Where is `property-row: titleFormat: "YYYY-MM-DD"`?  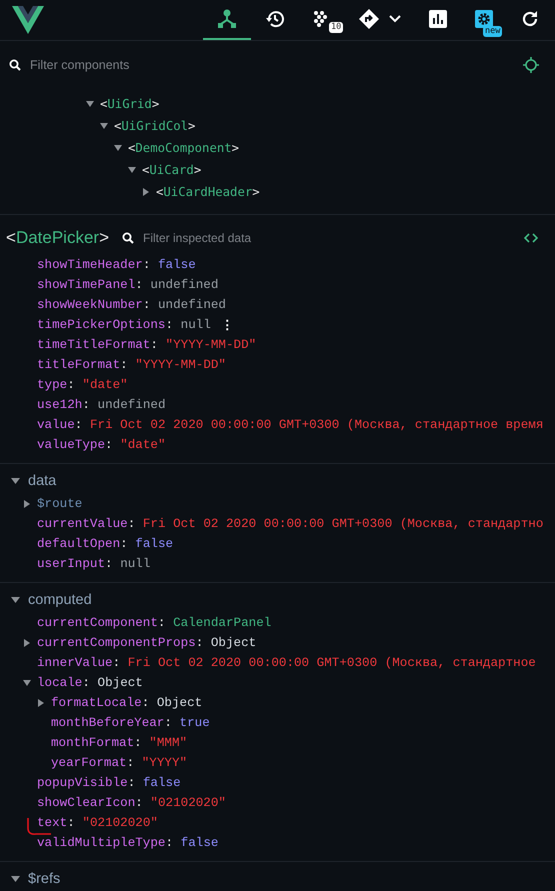
property-row: titleFormat: "YYYY-MM-DD" is located at coordinates (131, 365).